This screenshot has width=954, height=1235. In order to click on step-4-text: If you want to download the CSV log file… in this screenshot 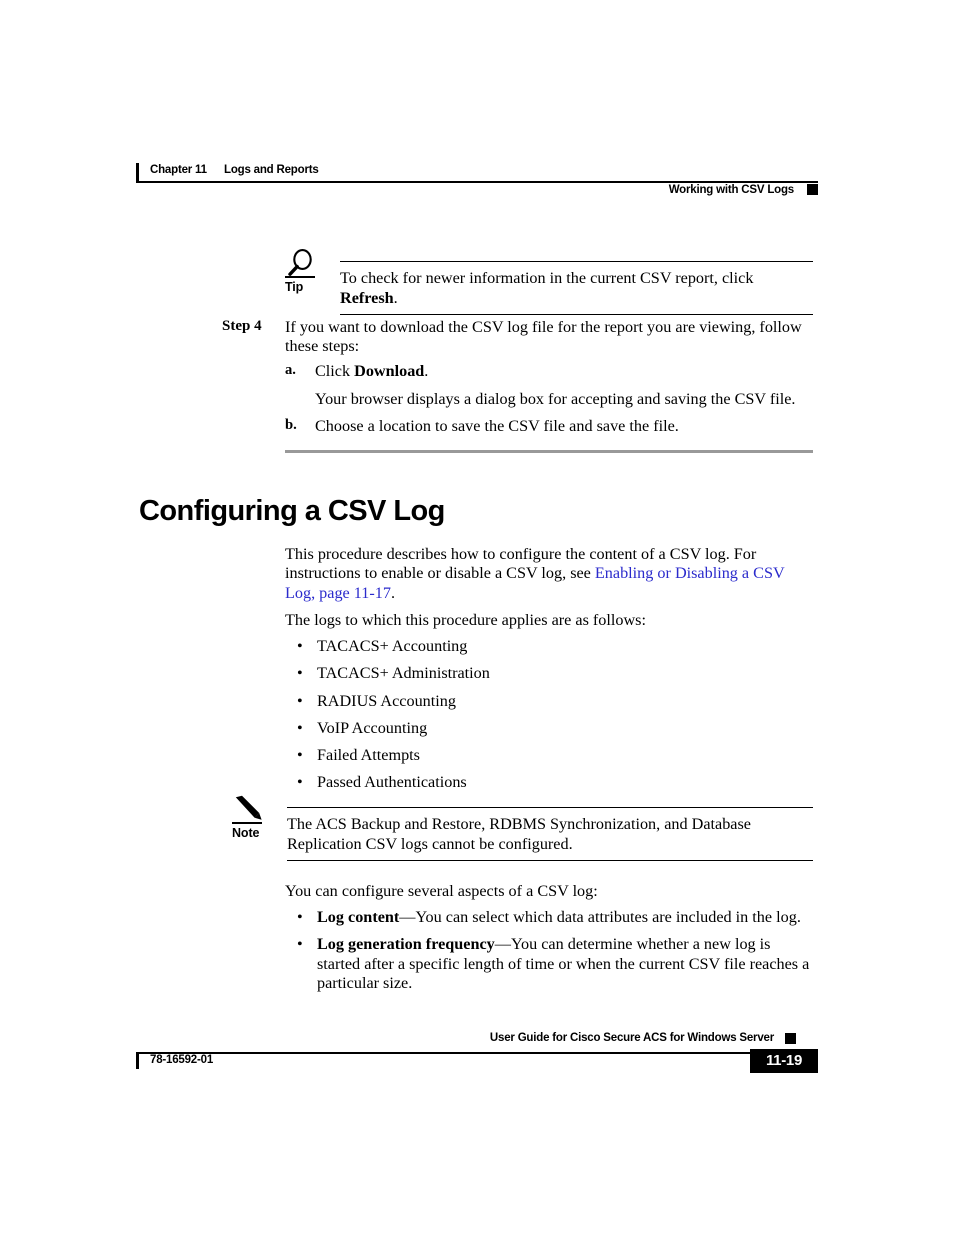, I will do `click(543, 337)`.